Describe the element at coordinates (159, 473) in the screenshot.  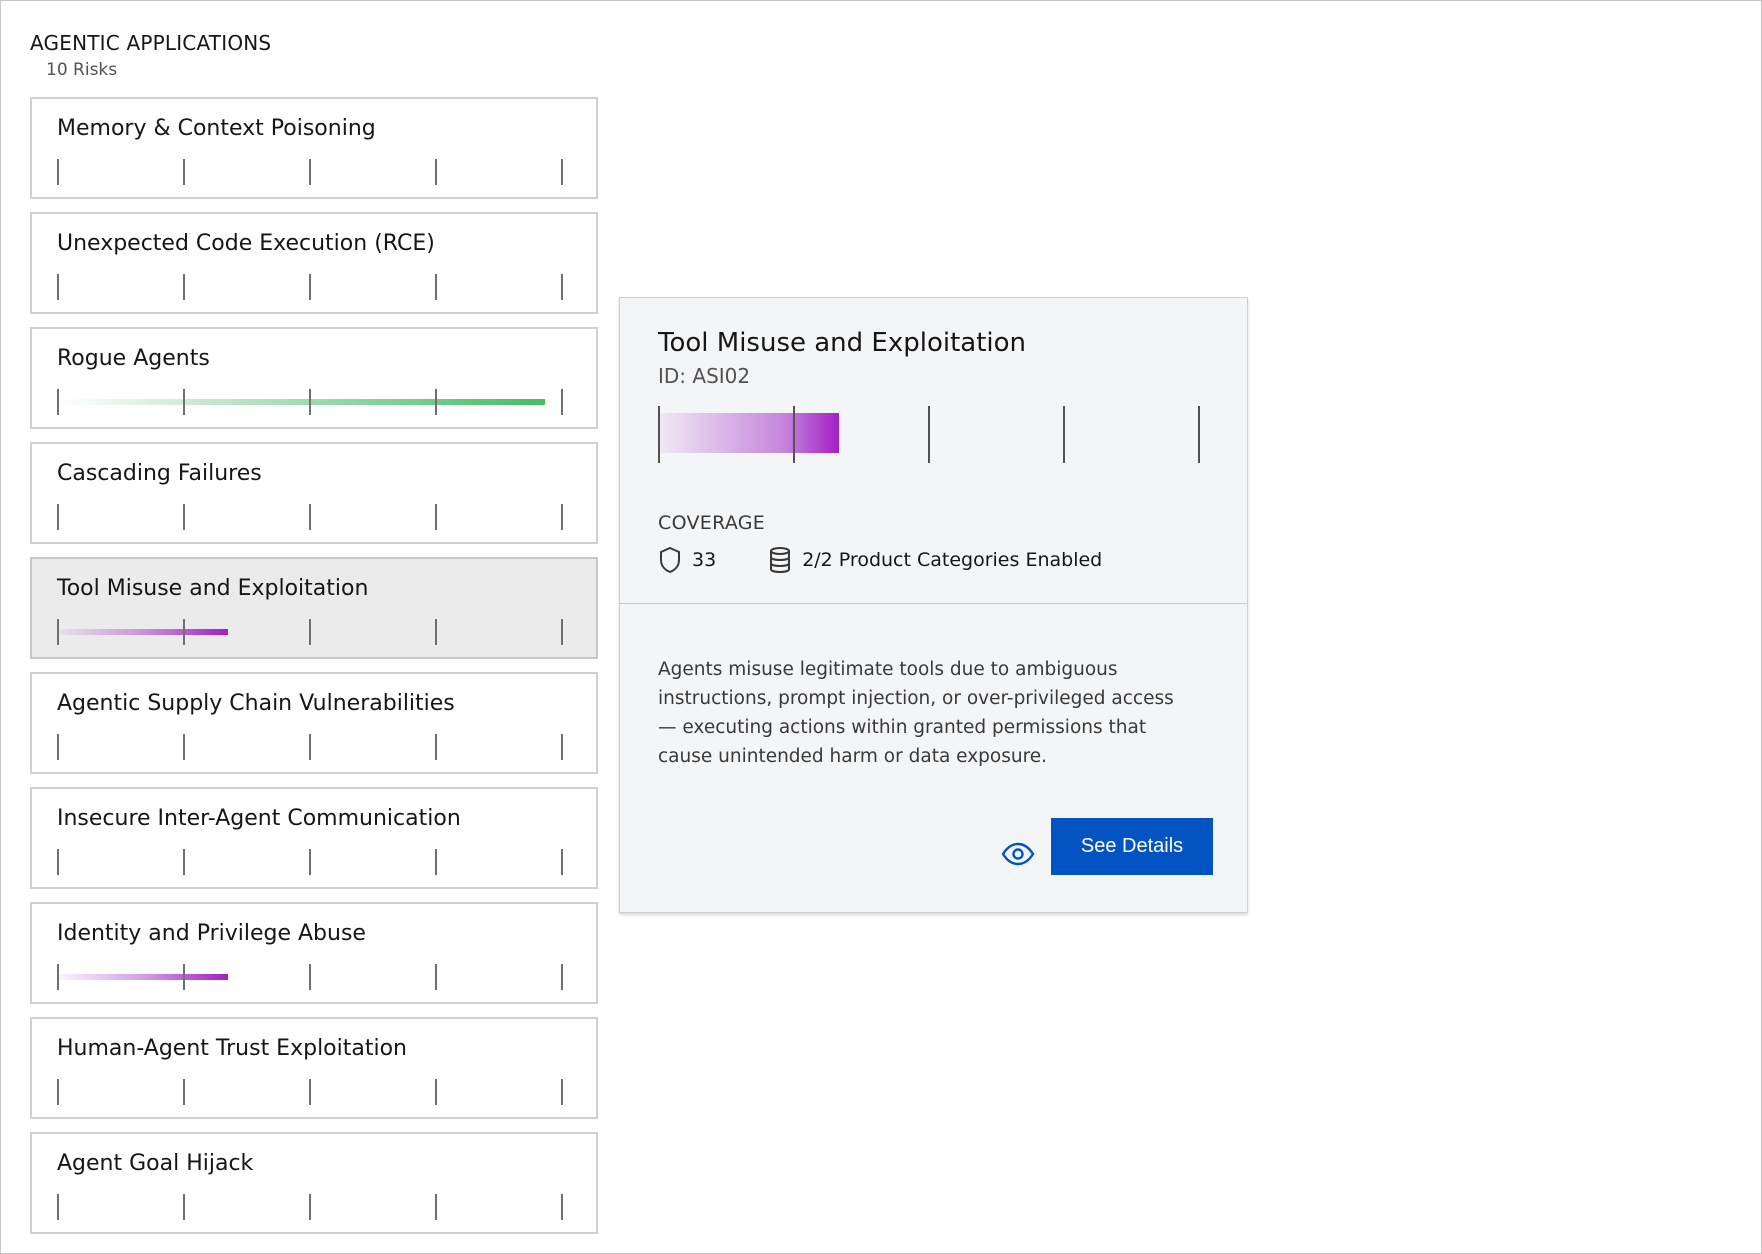
I see `risk-name: Cascading Failures` at that location.